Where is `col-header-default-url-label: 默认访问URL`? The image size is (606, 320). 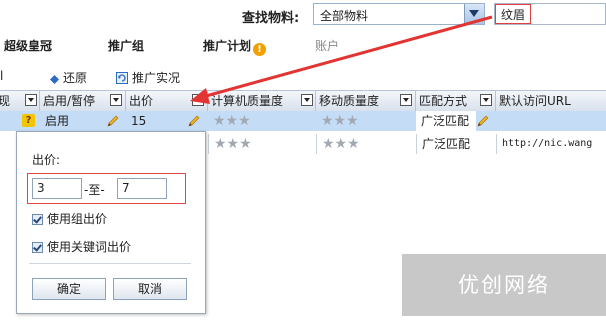 col-header-default-url-label: 默认访问URL is located at coordinates (535, 101).